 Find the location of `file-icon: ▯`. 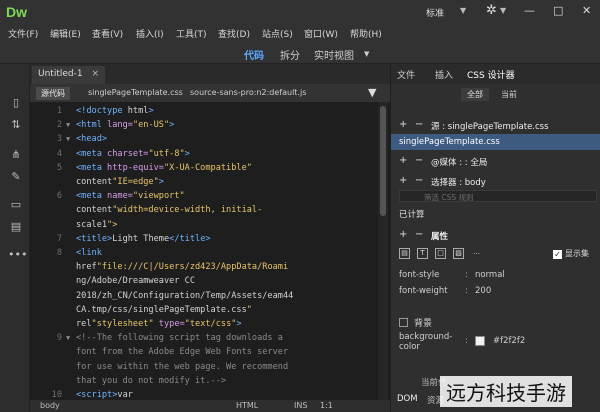

file-icon: ▯ is located at coordinates (16, 102).